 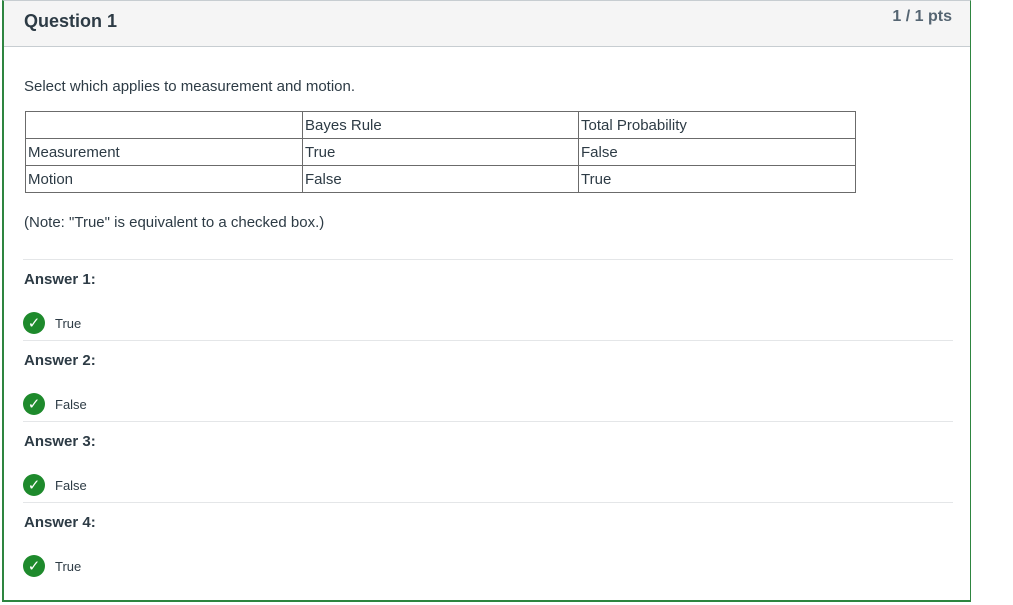 I want to click on answer-label: Answer 4:, so click(x=60, y=522).